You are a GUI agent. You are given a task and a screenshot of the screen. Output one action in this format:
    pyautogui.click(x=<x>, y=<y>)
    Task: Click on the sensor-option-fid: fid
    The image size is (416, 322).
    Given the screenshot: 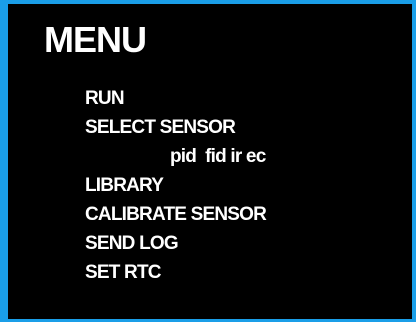 What is the action you would take?
    pyautogui.click(x=216, y=156)
    